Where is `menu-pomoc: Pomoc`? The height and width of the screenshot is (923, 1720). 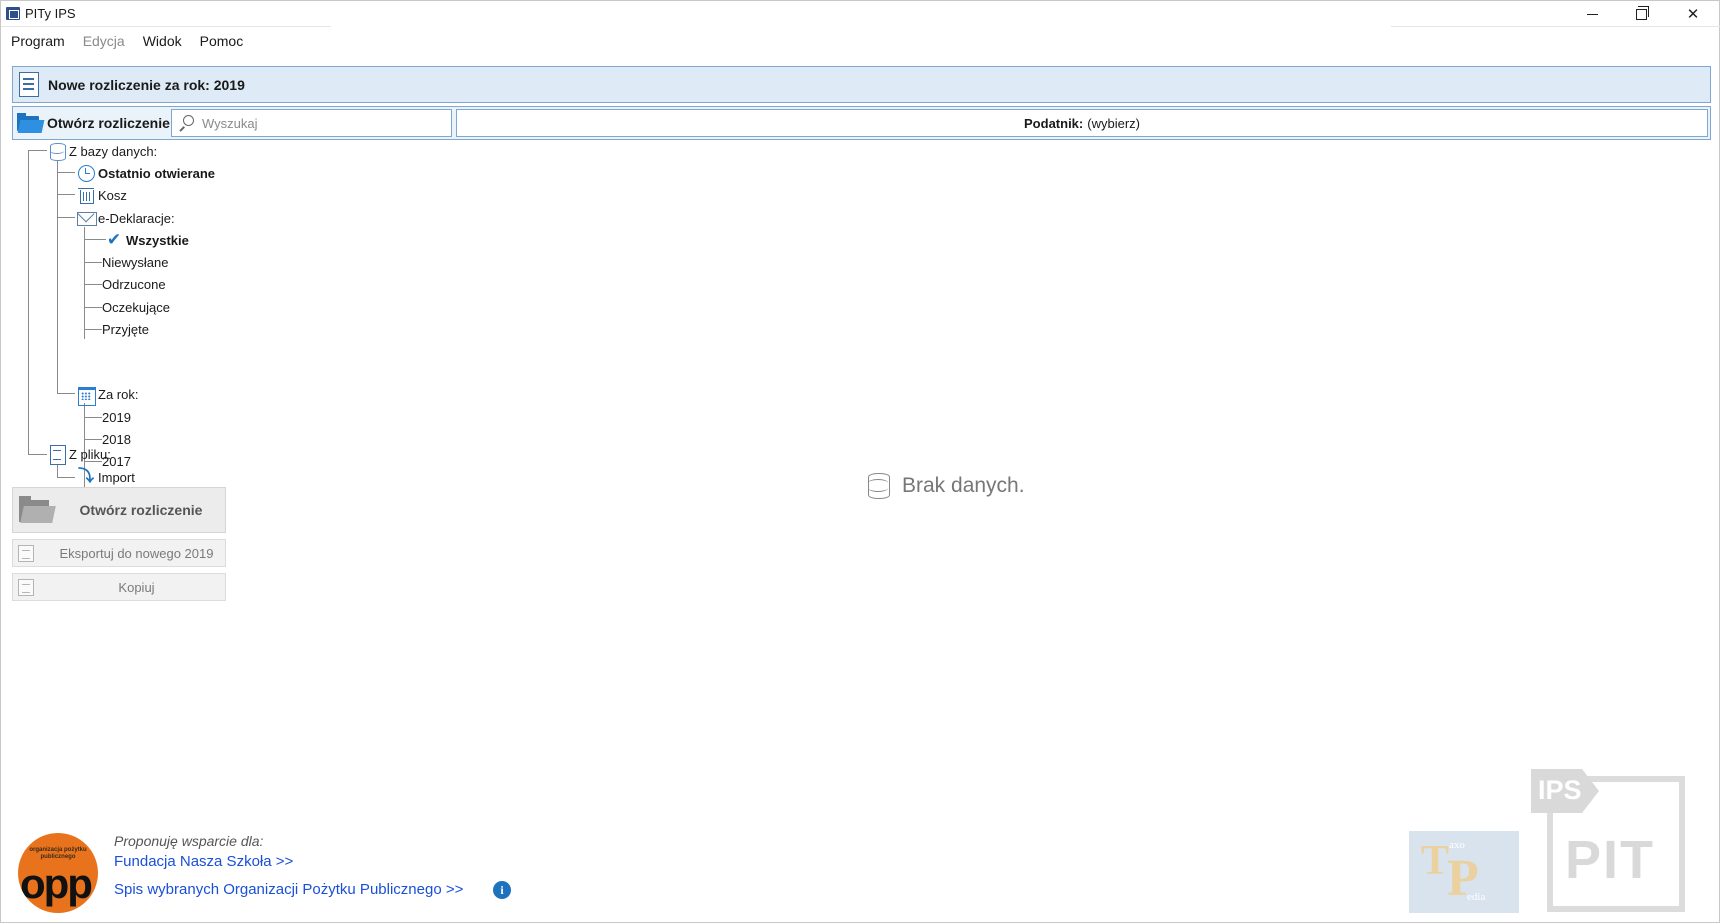 menu-pomoc: Pomoc is located at coordinates (221, 41).